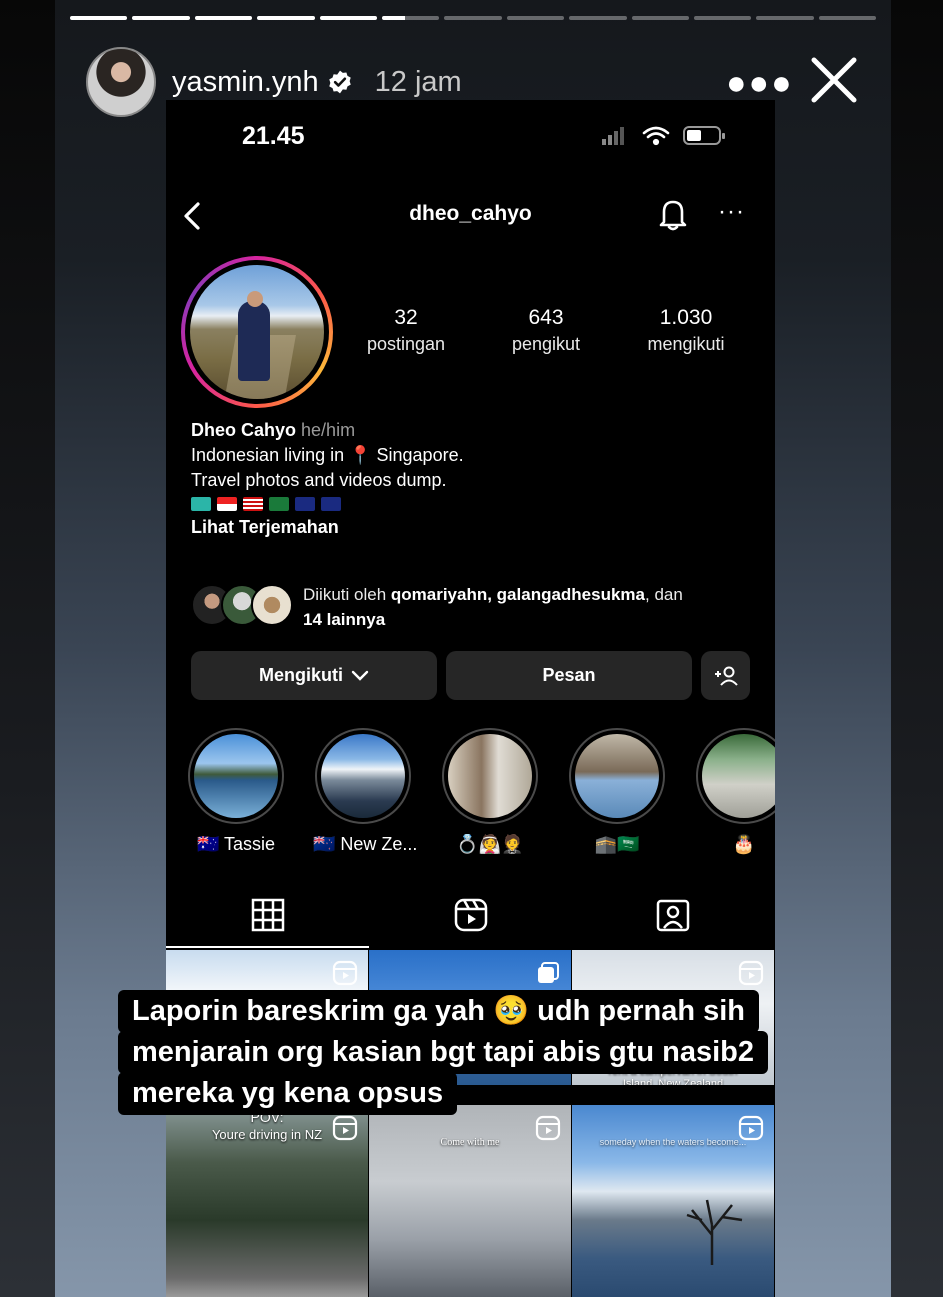 The height and width of the screenshot is (1297, 943). I want to click on bell-icon, so click(673, 214).